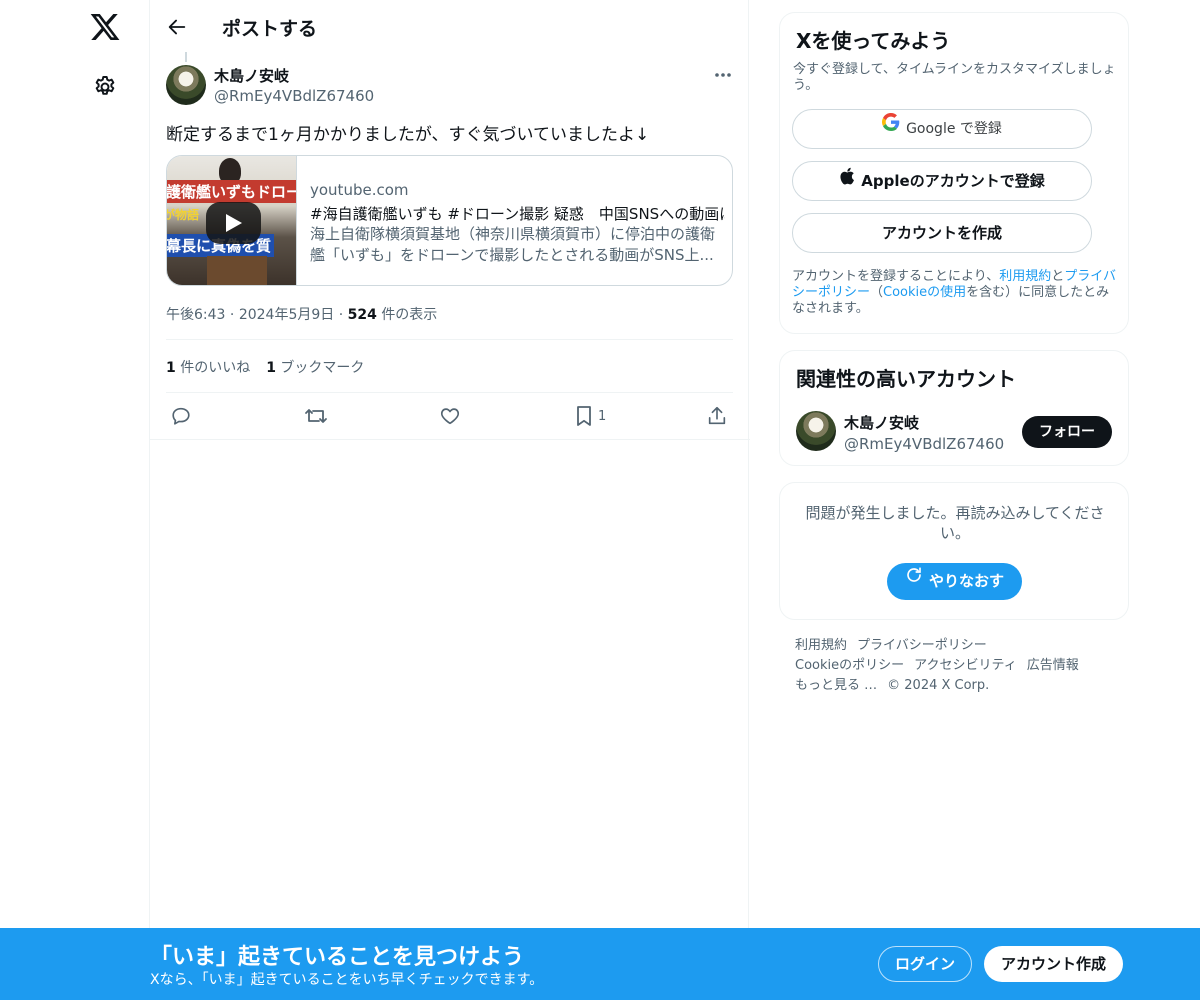  I want to click on heart-icon, so click(450, 416).